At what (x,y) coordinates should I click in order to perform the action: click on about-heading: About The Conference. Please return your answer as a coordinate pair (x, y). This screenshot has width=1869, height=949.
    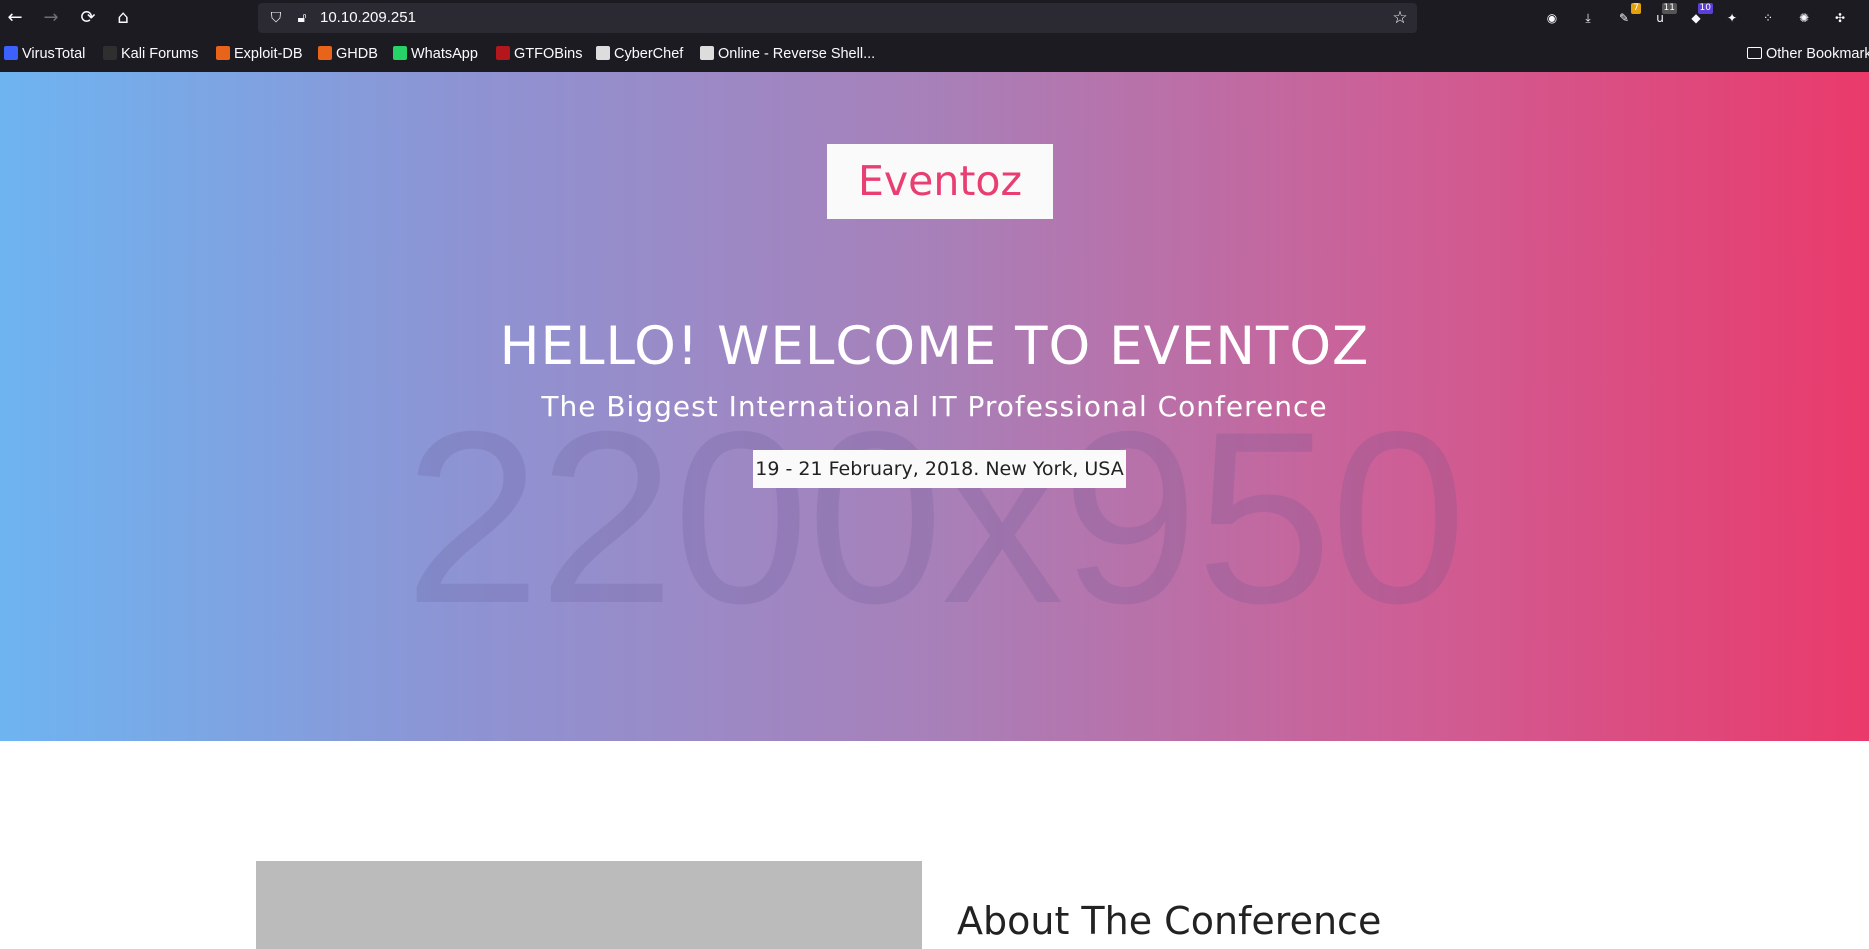
    Looking at the image, I should click on (1169, 921).